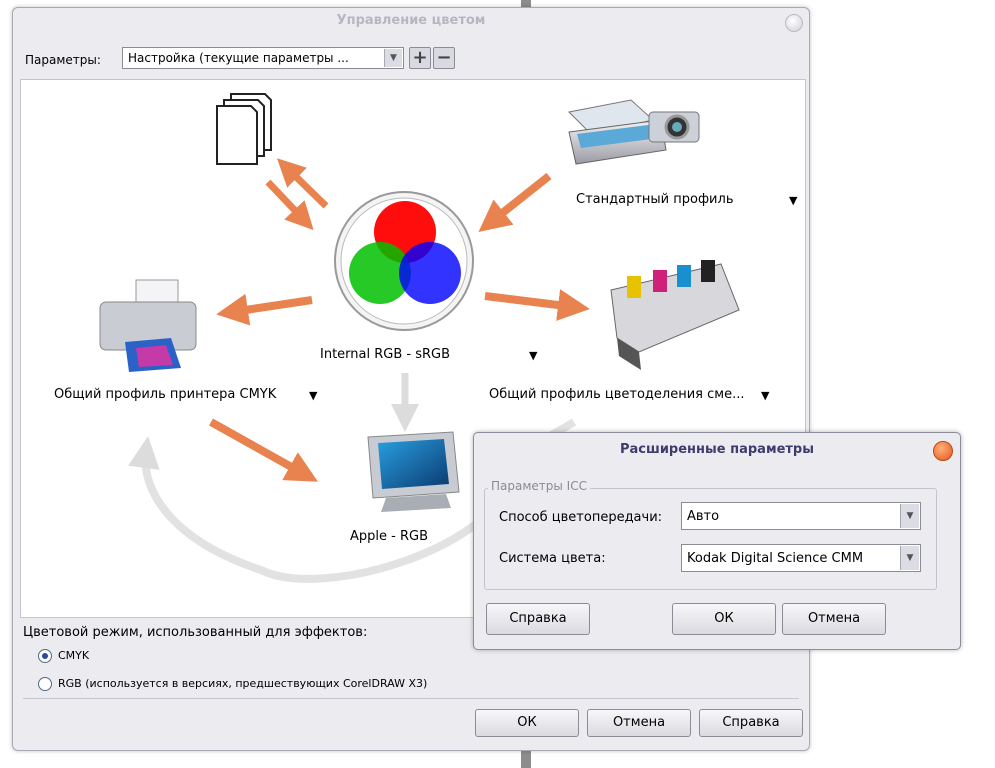 The width and height of the screenshot is (995, 768). Describe the element at coordinates (537, 305) in the screenshot. I see `arrow-to-press` at that location.